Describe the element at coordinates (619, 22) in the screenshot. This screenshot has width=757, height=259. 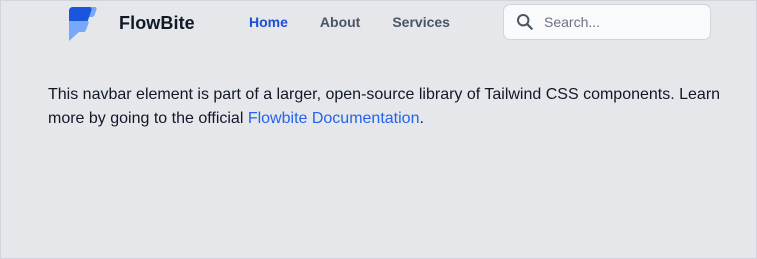
I see `search-input` at that location.